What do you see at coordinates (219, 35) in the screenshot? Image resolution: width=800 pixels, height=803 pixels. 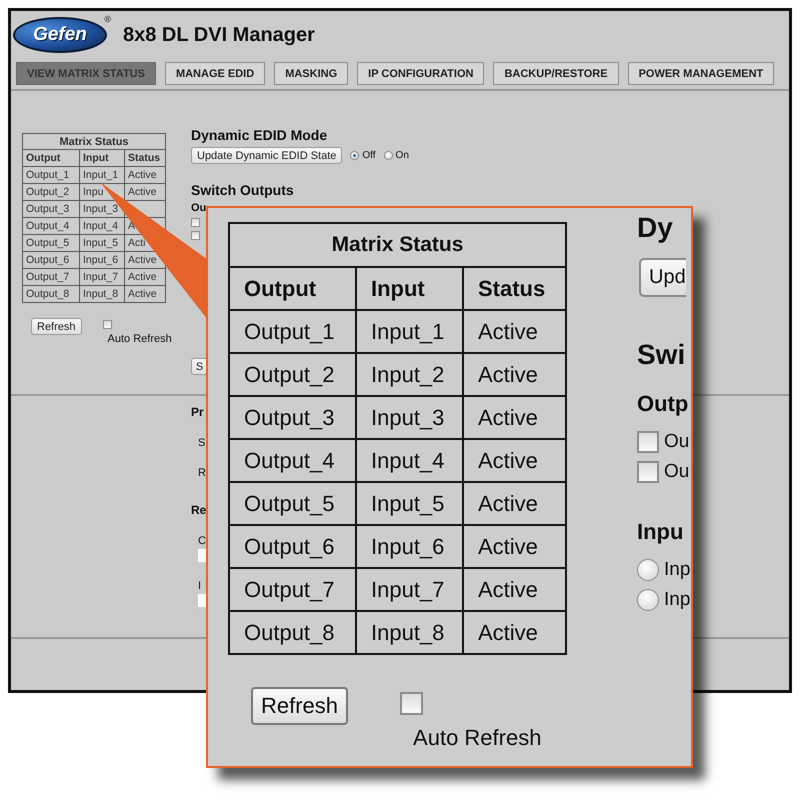 I see `page-title: 8x8 DL DVI Manager` at bounding box center [219, 35].